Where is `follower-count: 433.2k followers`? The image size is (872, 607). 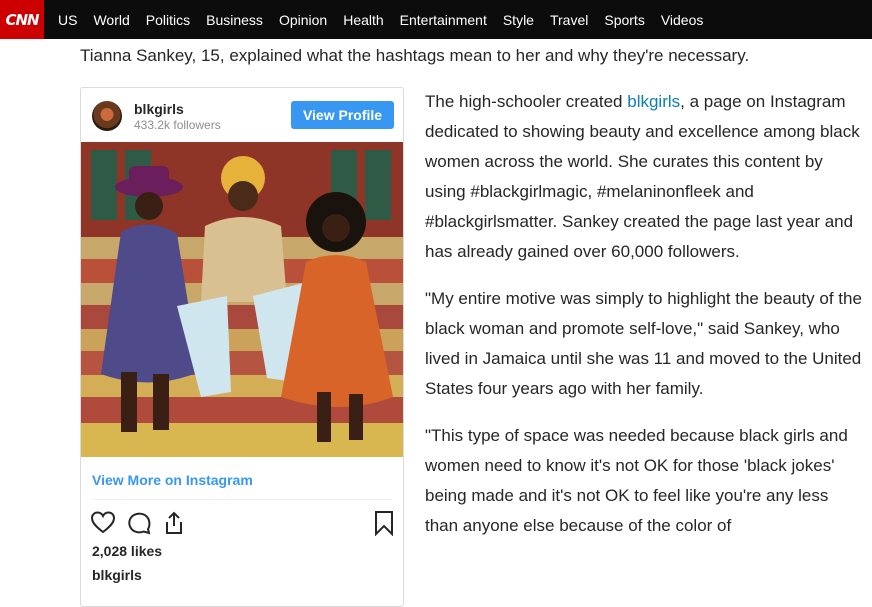
follower-count: 433.2k followers is located at coordinates (177, 125).